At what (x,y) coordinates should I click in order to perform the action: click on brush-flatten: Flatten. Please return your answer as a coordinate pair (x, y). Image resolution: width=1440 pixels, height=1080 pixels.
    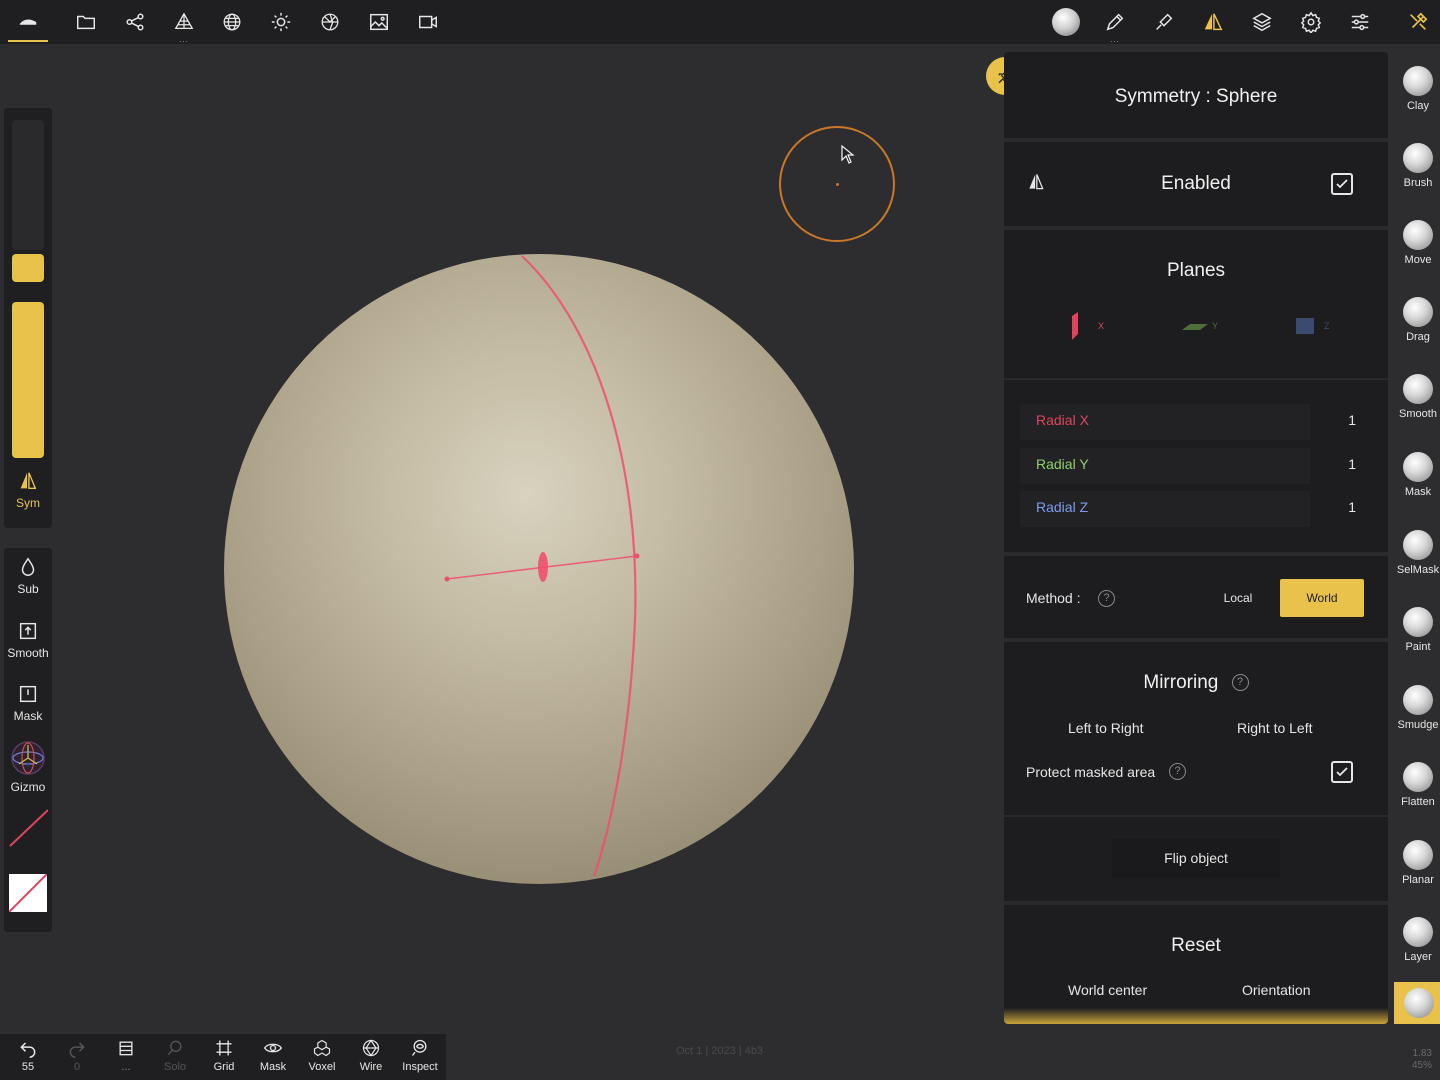
    Looking at the image, I should click on (1418, 785).